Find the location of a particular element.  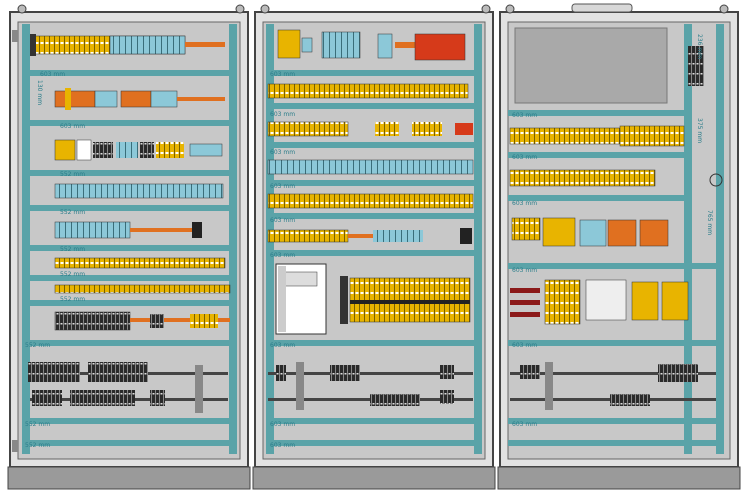

dim-mid-6: 603 mm is located at coordinates (282, 345).